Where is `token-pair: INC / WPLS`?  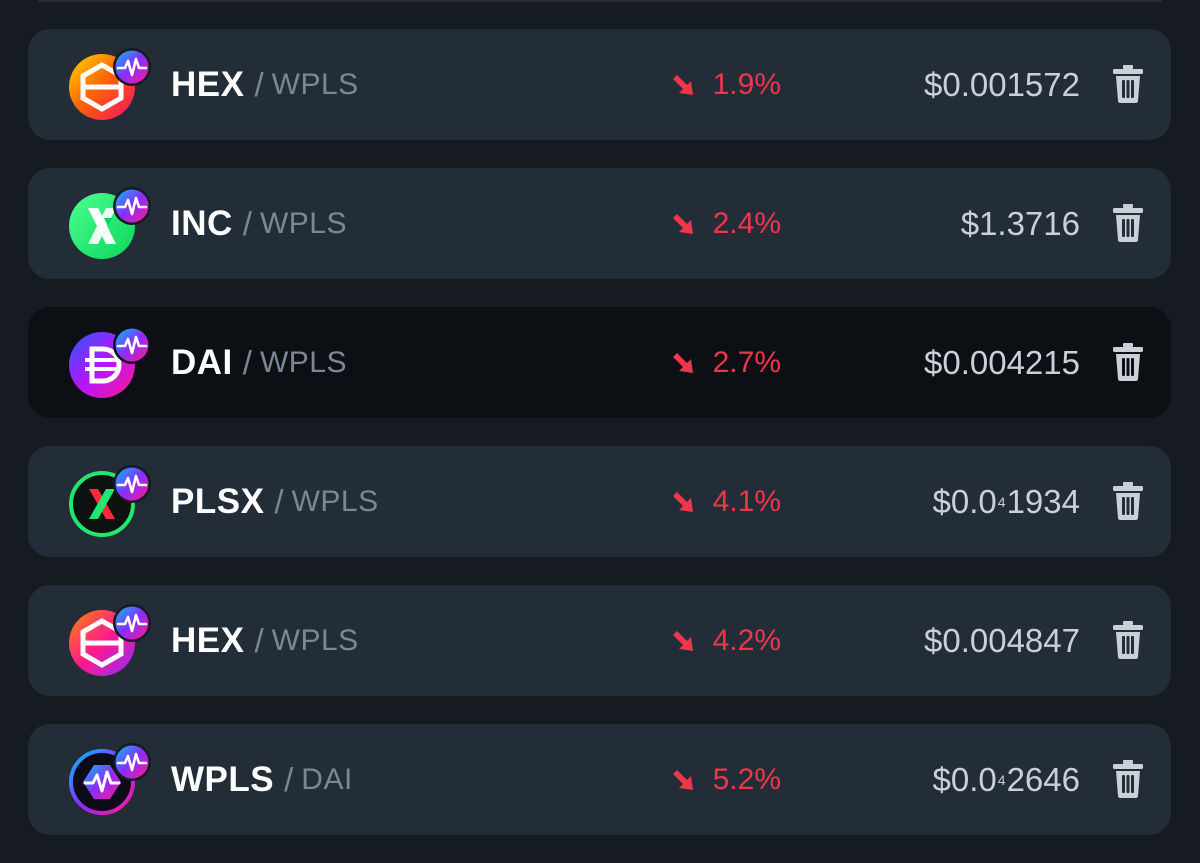
token-pair: INC / WPLS is located at coordinates (259, 223).